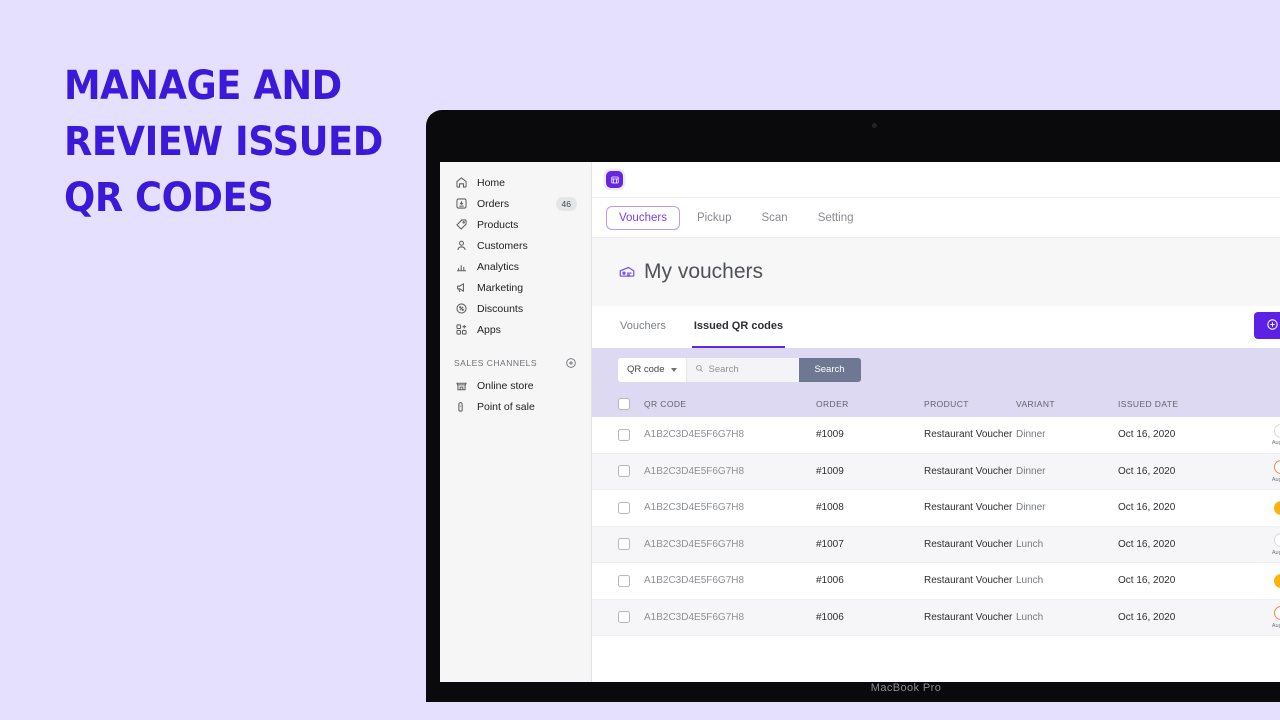  What do you see at coordinates (1030, 617) in the screenshot?
I see `cell-variant: Lunch` at bounding box center [1030, 617].